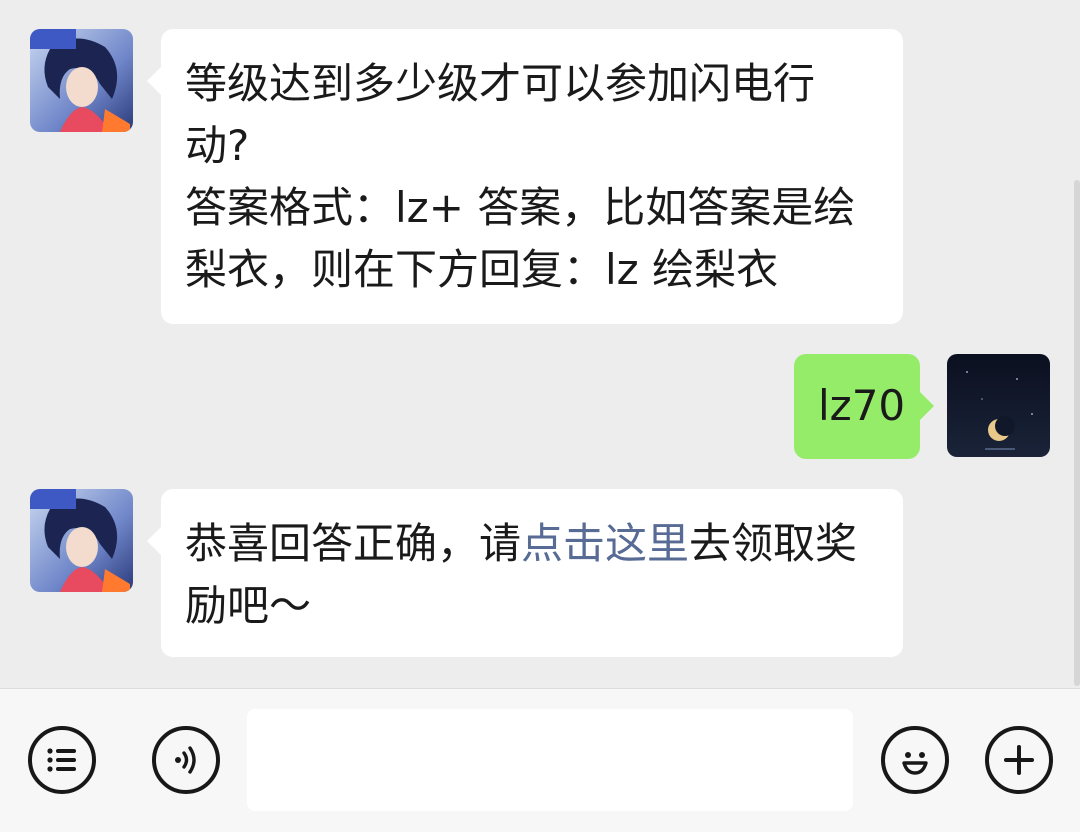  Describe the element at coordinates (550, 760) in the screenshot. I see `message-input` at that location.